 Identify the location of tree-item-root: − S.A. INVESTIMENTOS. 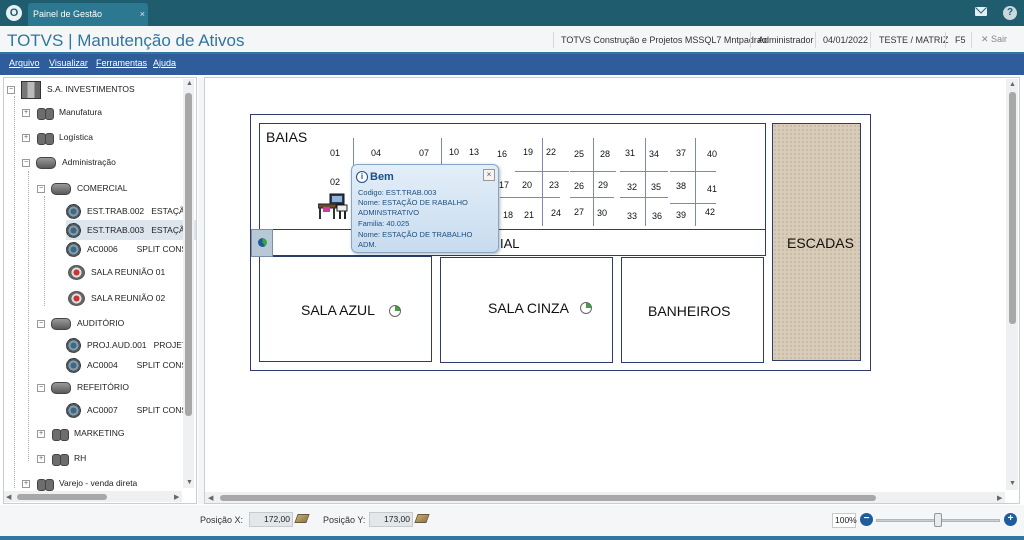
(71, 89).